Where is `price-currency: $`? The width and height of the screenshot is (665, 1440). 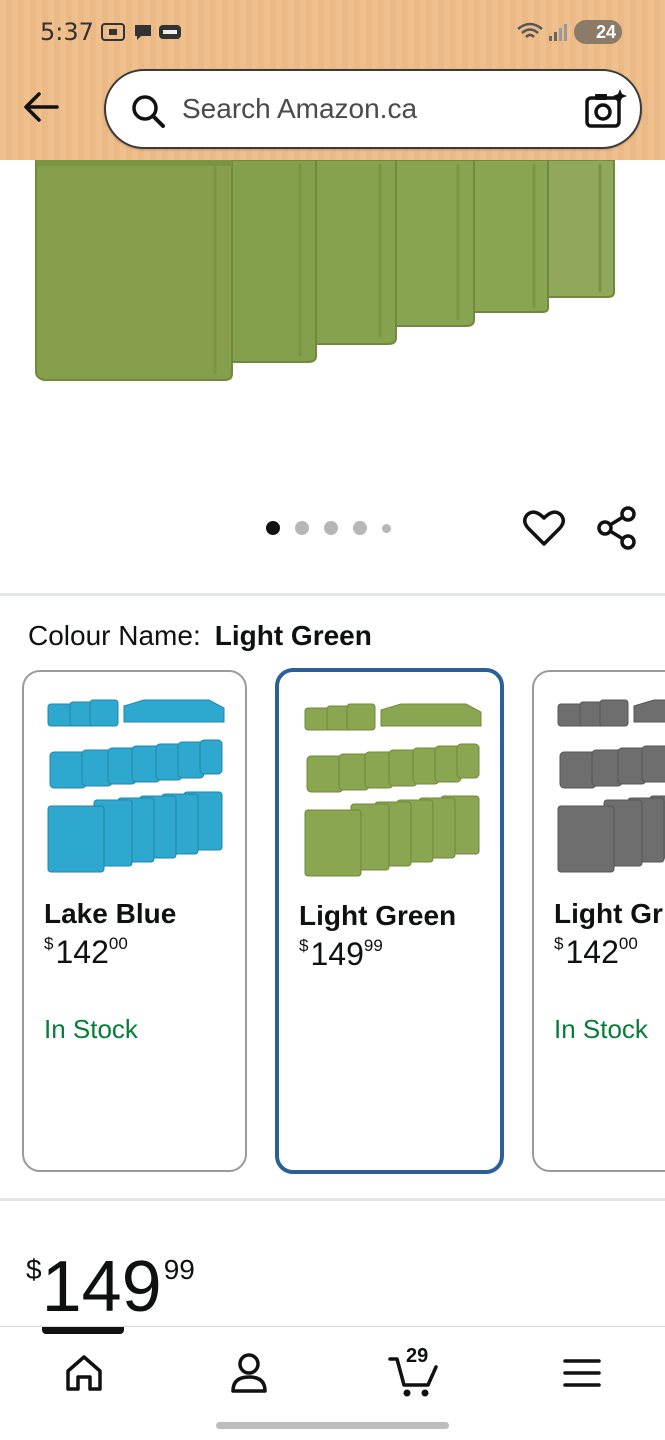 price-currency: $ is located at coordinates (34, 1269).